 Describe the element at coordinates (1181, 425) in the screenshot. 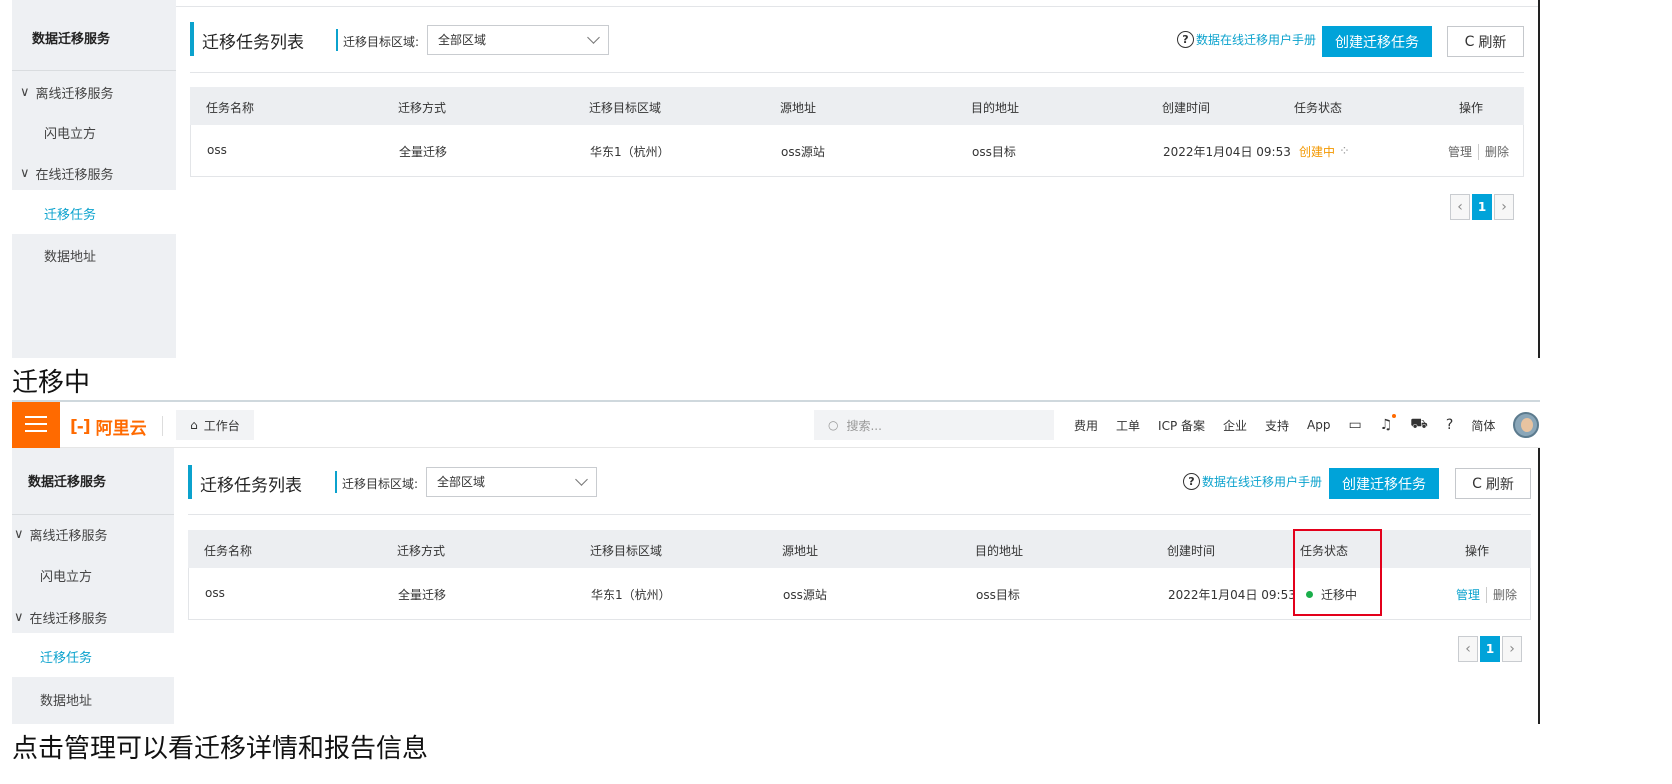

I see `nav-item-icp: ICP 备案` at that location.